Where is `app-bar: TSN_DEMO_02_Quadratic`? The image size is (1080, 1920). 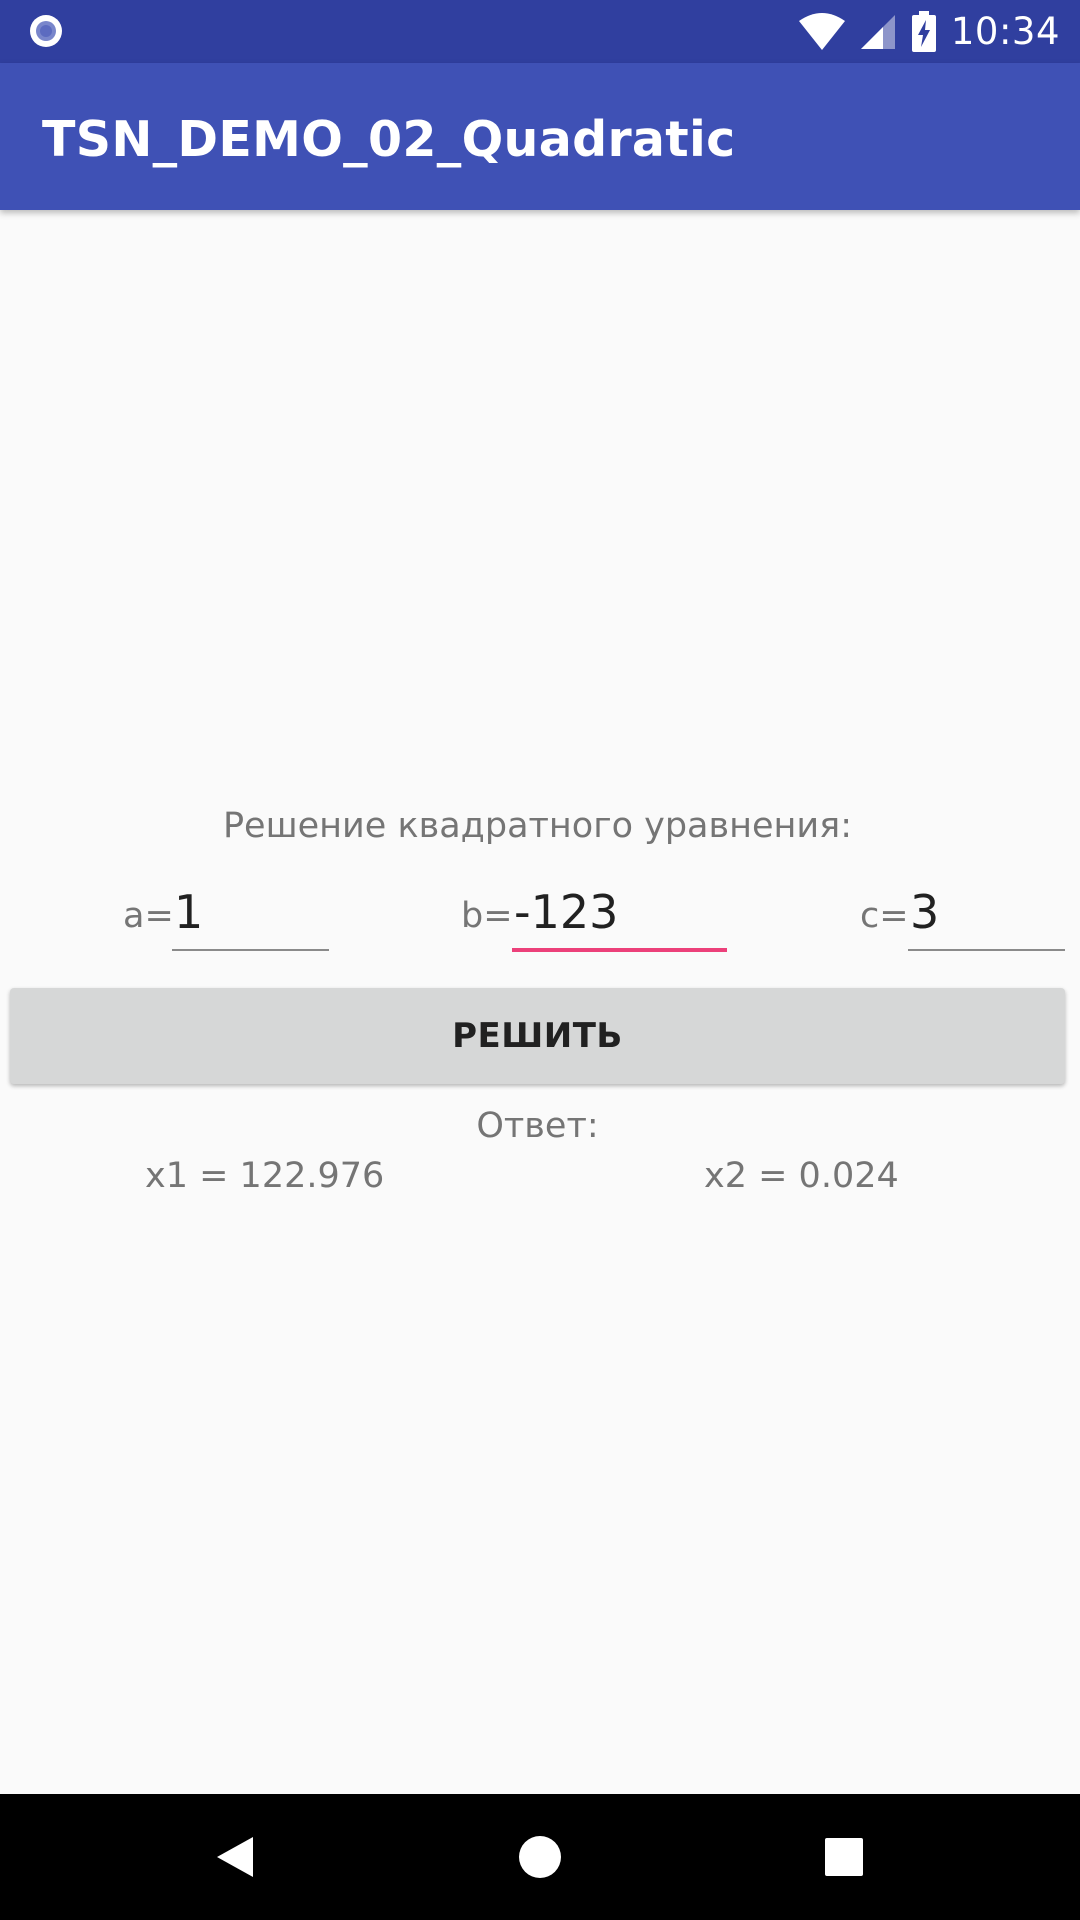
app-bar: TSN_DEMO_02_Quadratic is located at coordinates (540, 136).